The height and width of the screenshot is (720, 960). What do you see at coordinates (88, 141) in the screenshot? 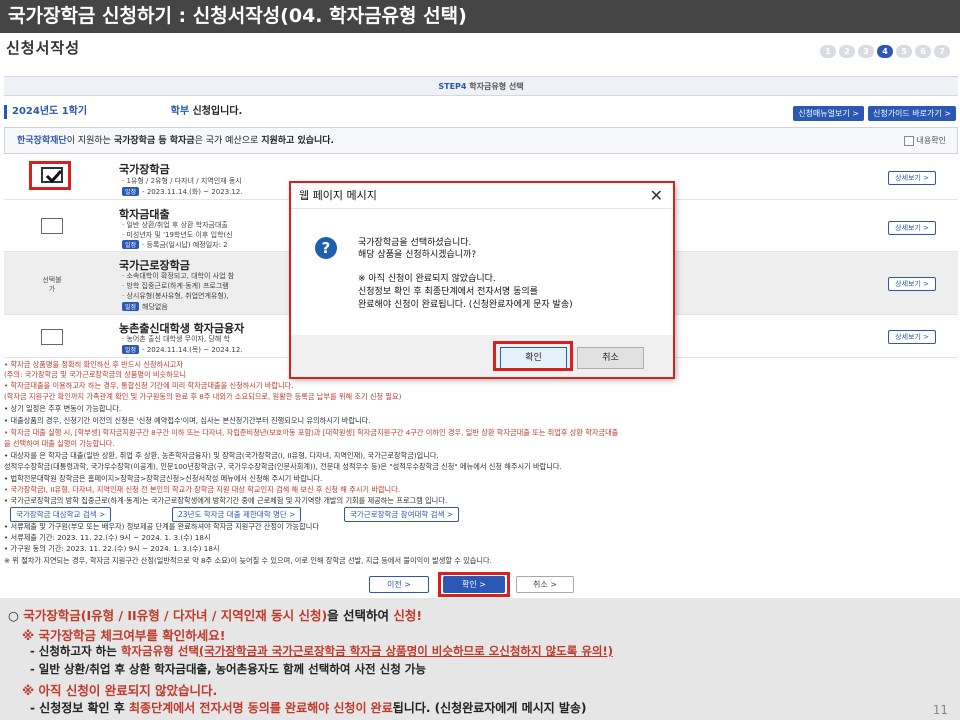
I see `notice-text-1: 이 지원하는` at bounding box center [88, 141].